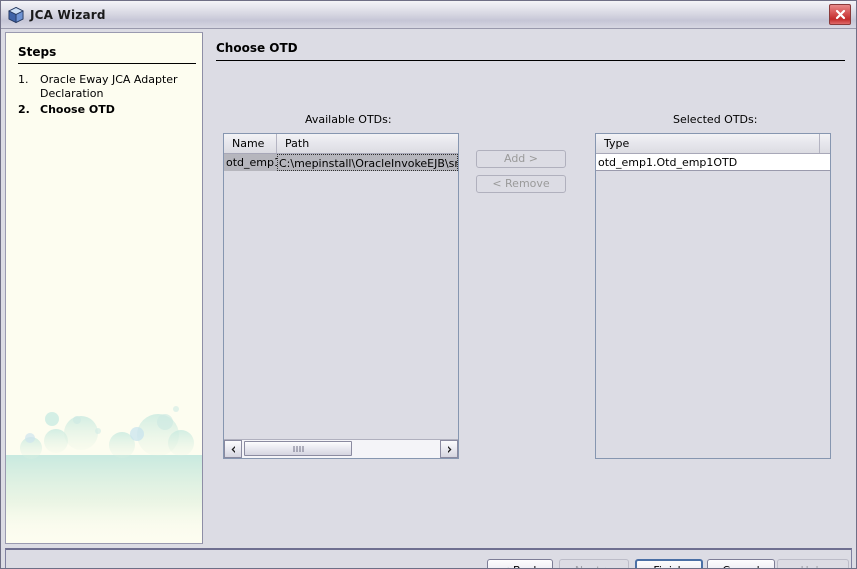 This screenshot has height=569, width=857. What do you see at coordinates (367, 162) in the screenshot?
I see `cell-path: C:\mepinstall\OracleInvokeEJB\src\ja` at bounding box center [367, 162].